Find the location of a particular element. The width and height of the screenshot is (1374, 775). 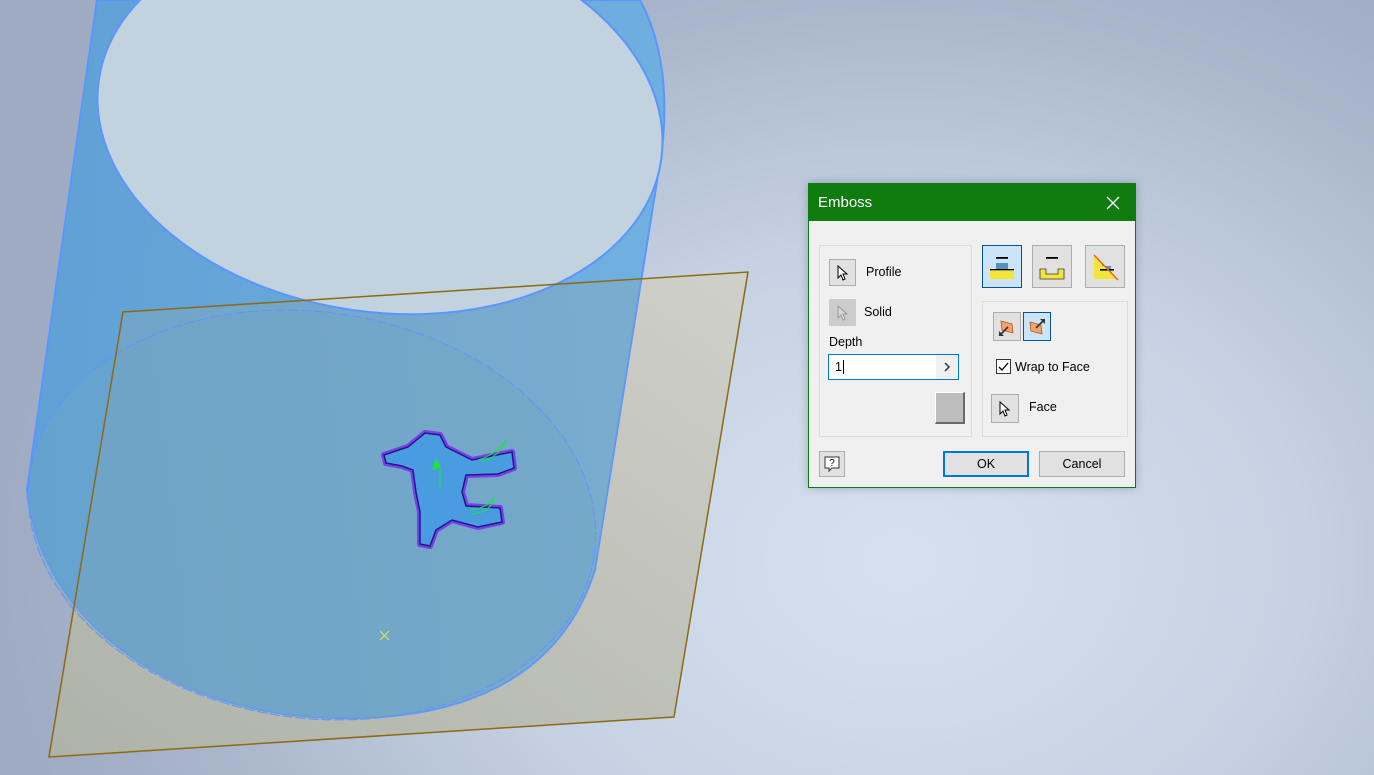

engrave-from-face-button is located at coordinates (1052, 266).